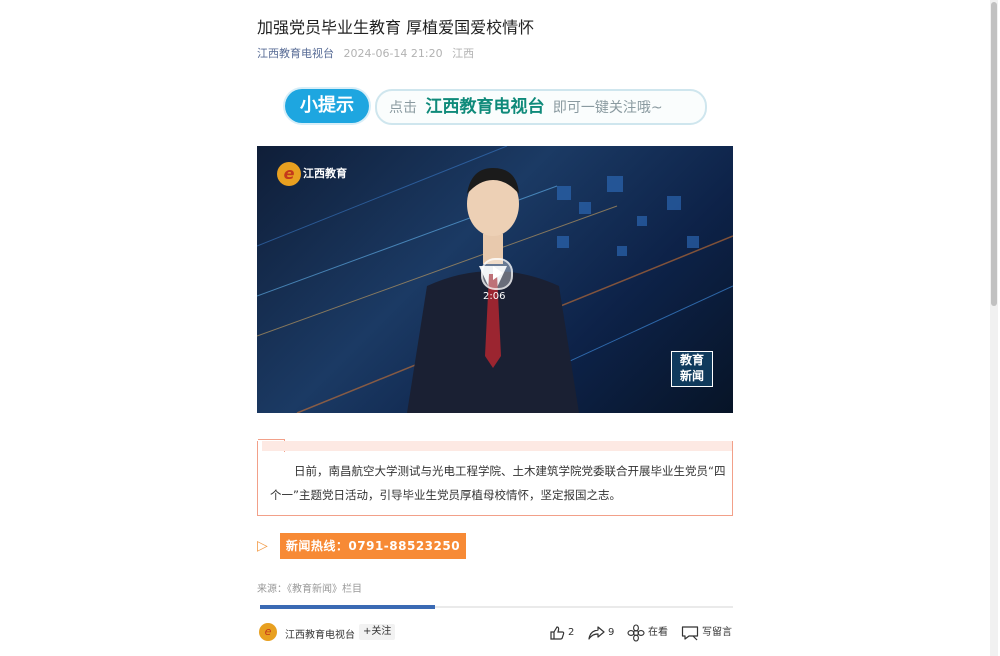 This screenshot has height=656, width=1000. What do you see at coordinates (403, 108) in the screenshot?
I see `tip-prefix: 点击` at bounding box center [403, 108].